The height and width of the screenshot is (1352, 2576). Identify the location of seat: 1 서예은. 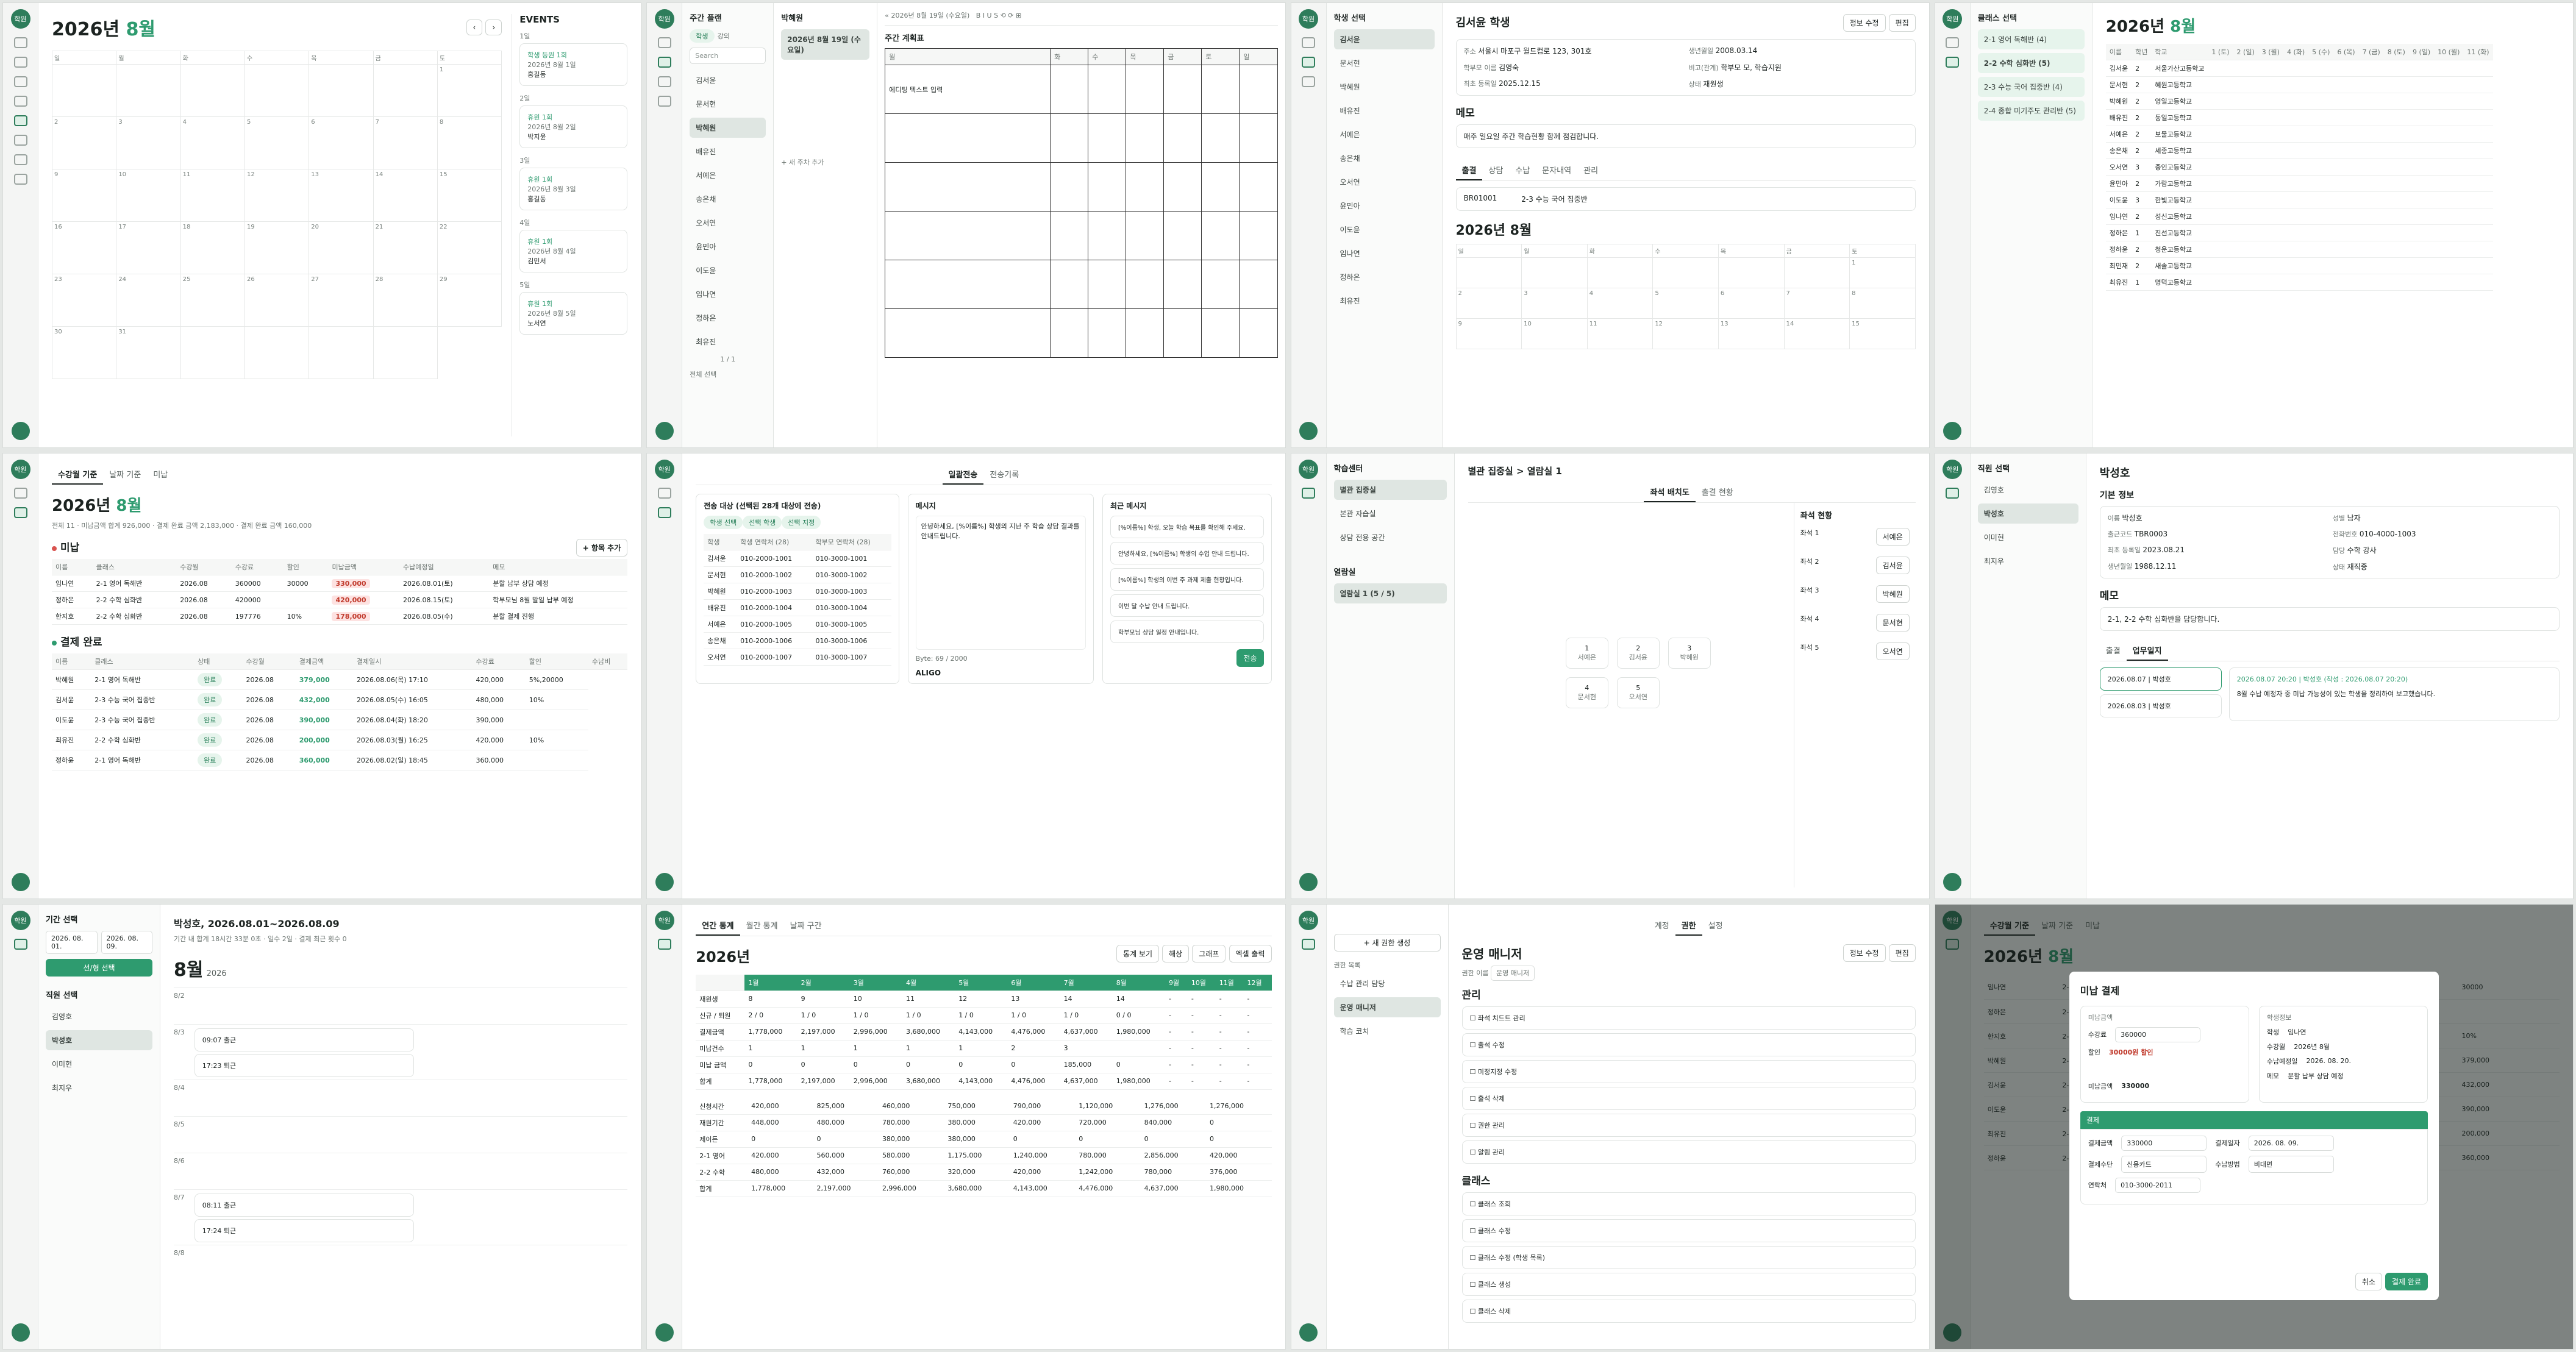
(1586, 653).